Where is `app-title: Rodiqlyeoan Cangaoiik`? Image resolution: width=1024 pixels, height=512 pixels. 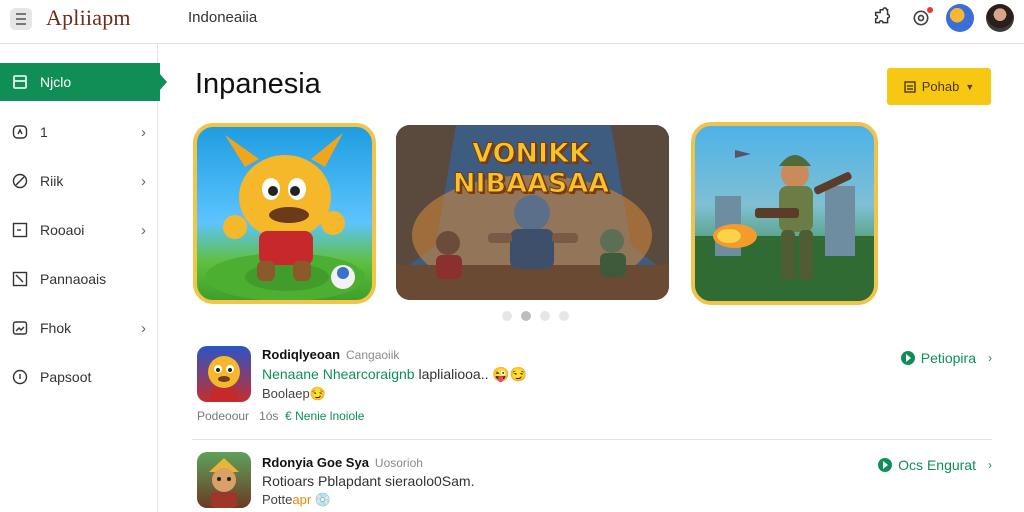
app-title: Rodiqlyeoan Cangaoiik is located at coordinates (330, 354).